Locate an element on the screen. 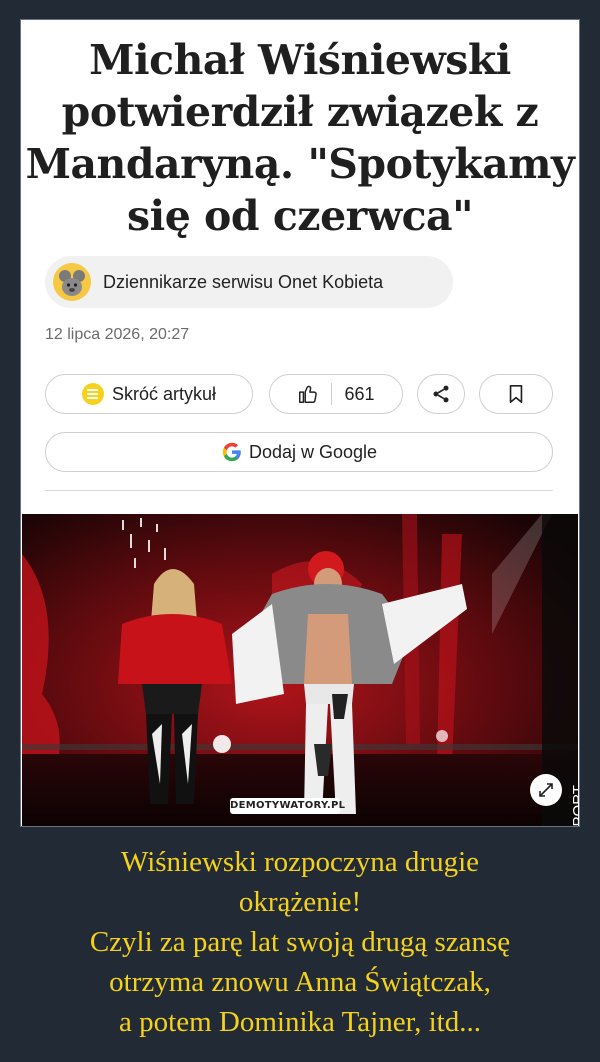  google-icon is located at coordinates (231, 452).